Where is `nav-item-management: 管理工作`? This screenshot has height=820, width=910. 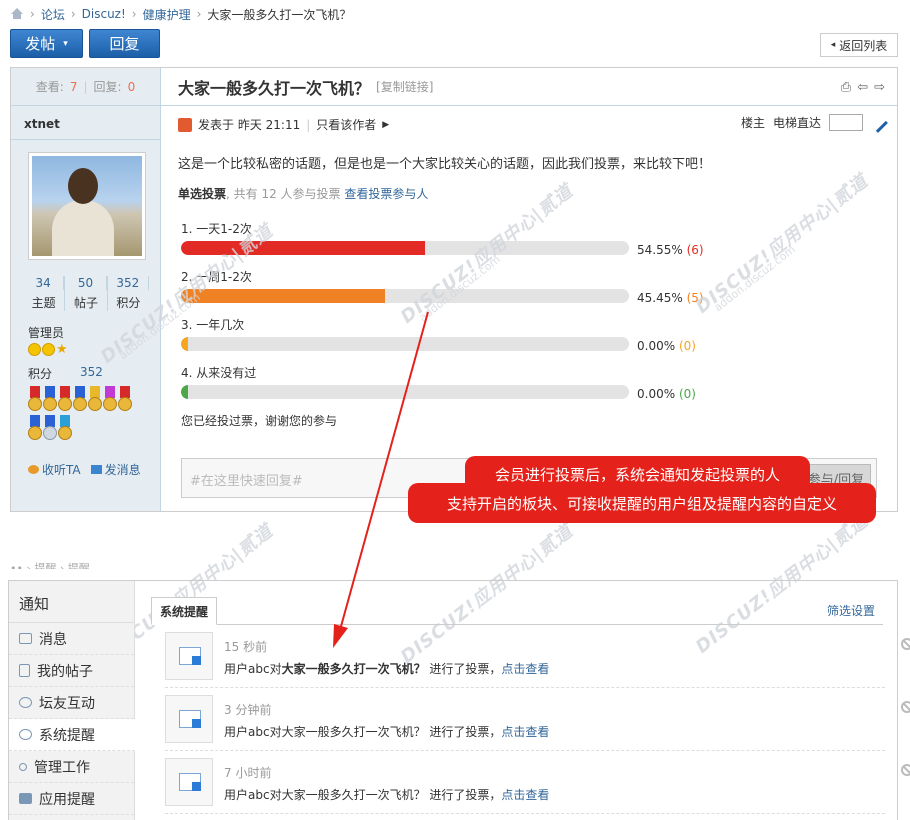 nav-item-management: 管理工作 is located at coordinates (71, 767).